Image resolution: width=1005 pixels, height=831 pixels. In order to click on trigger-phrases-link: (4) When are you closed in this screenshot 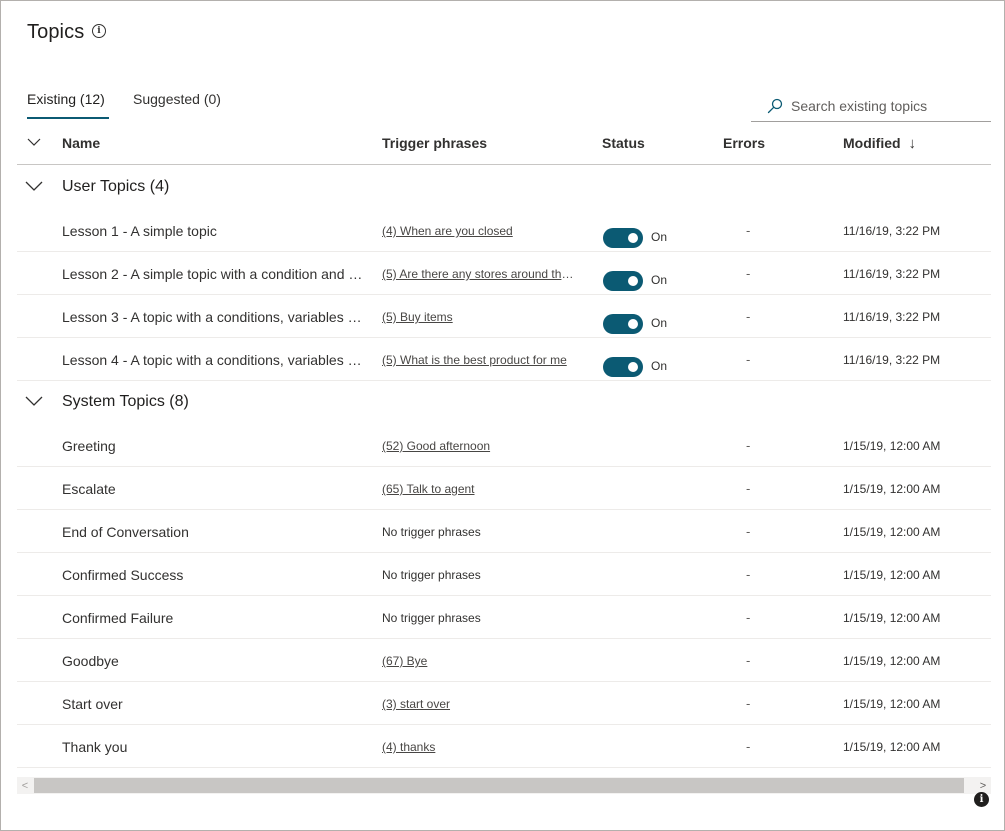, I will do `click(479, 231)`.